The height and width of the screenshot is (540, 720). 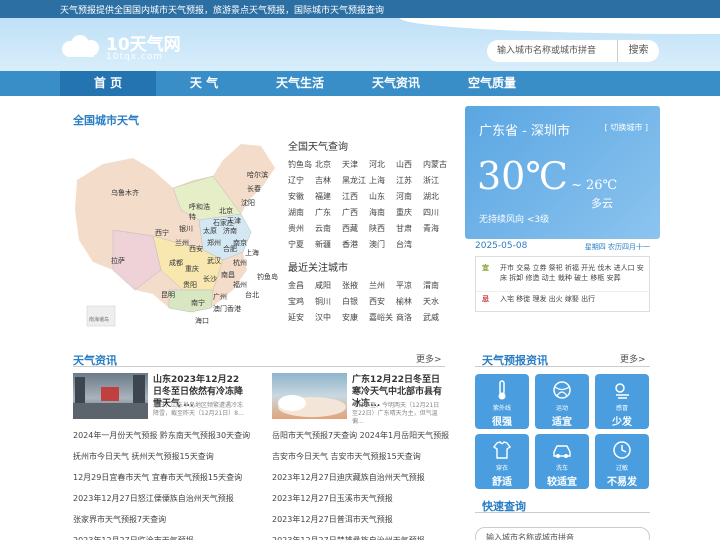 I want to click on map-label-macau: 澳门, so click(x=220, y=309).